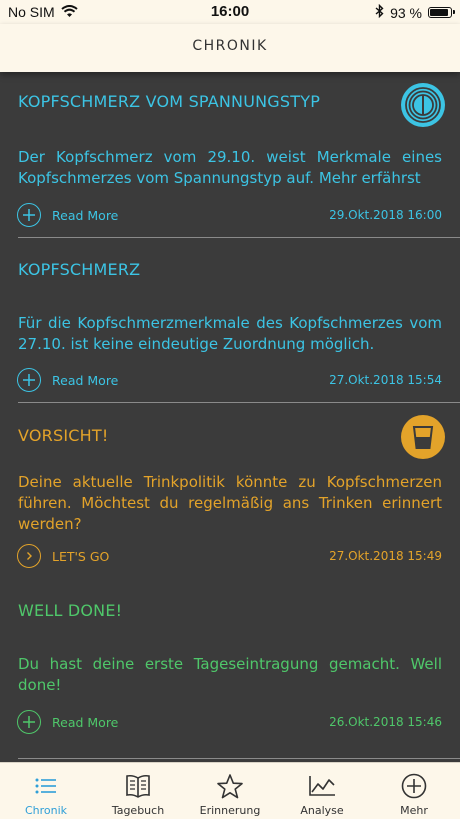 Image resolution: width=460 pixels, height=819 pixels. I want to click on tab-mehr: Mehr, so click(414, 791).